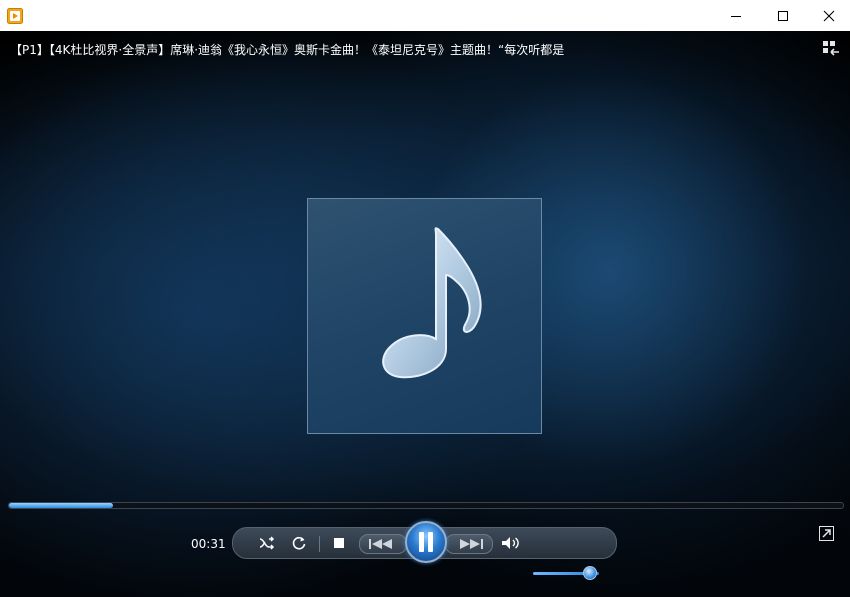  What do you see at coordinates (425, 15) in the screenshot?
I see `title-bar` at bounding box center [425, 15].